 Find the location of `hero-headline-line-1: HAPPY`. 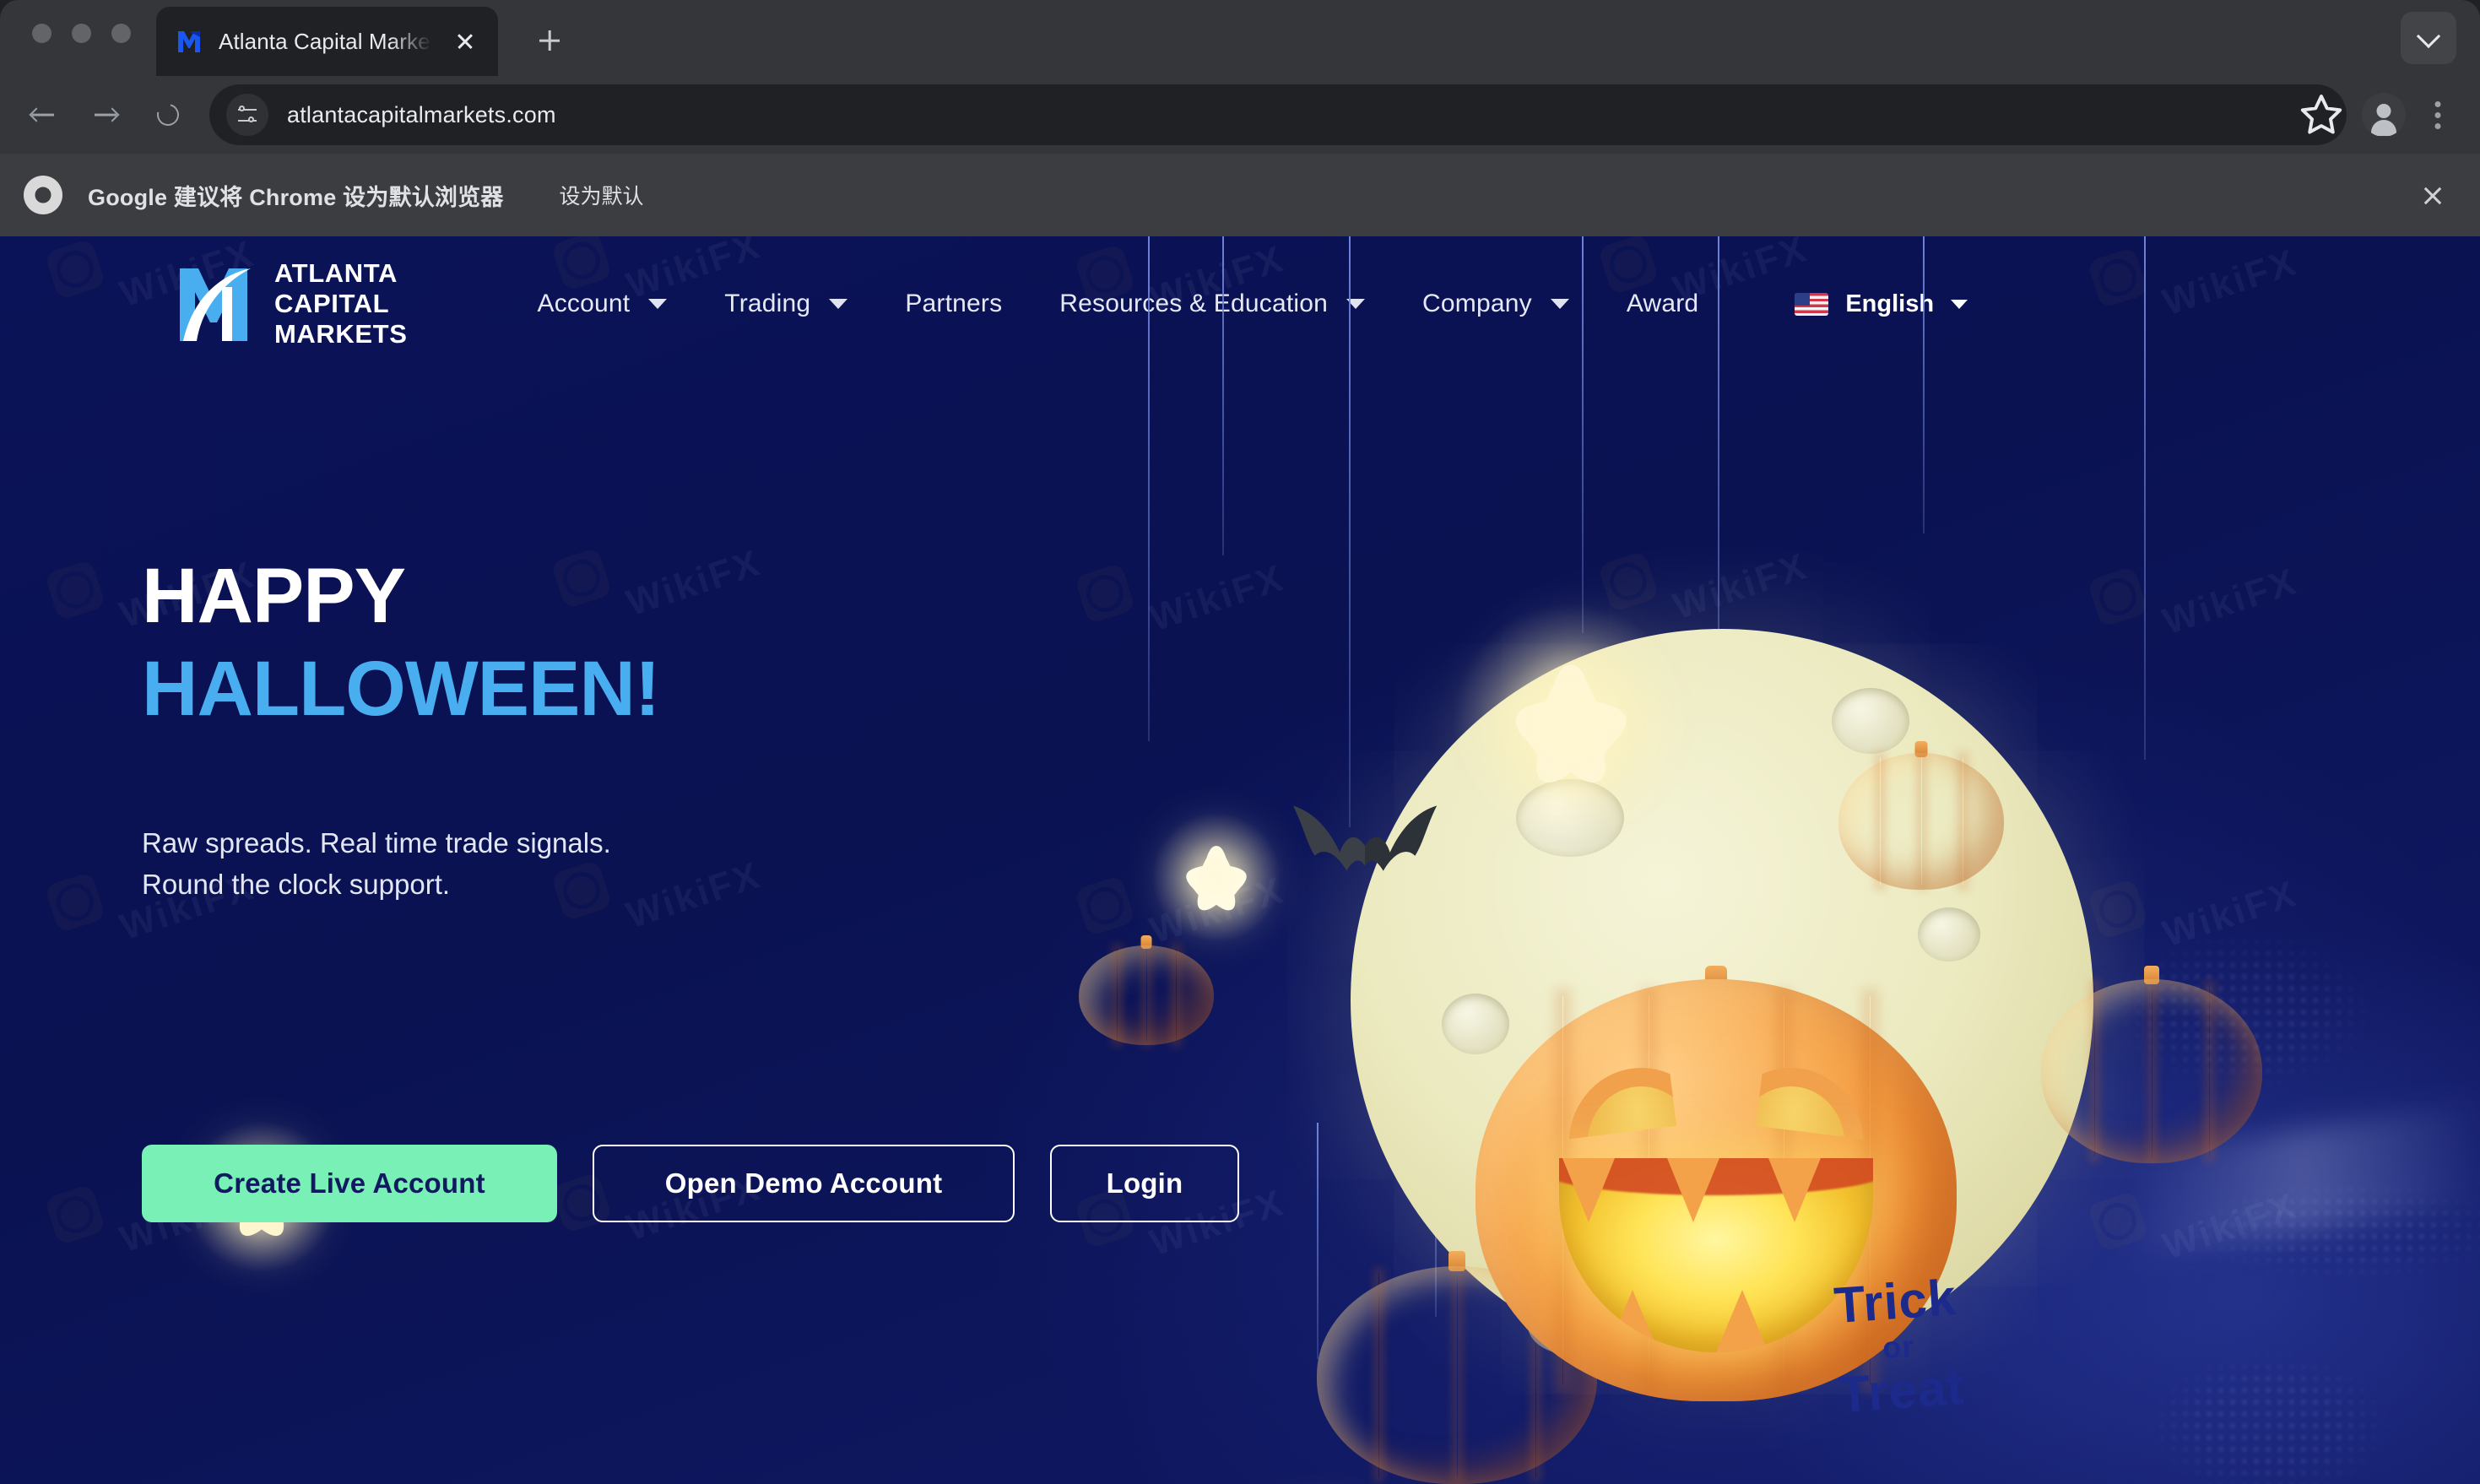

hero-headline-line-1: HAPPY is located at coordinates (274, 596).